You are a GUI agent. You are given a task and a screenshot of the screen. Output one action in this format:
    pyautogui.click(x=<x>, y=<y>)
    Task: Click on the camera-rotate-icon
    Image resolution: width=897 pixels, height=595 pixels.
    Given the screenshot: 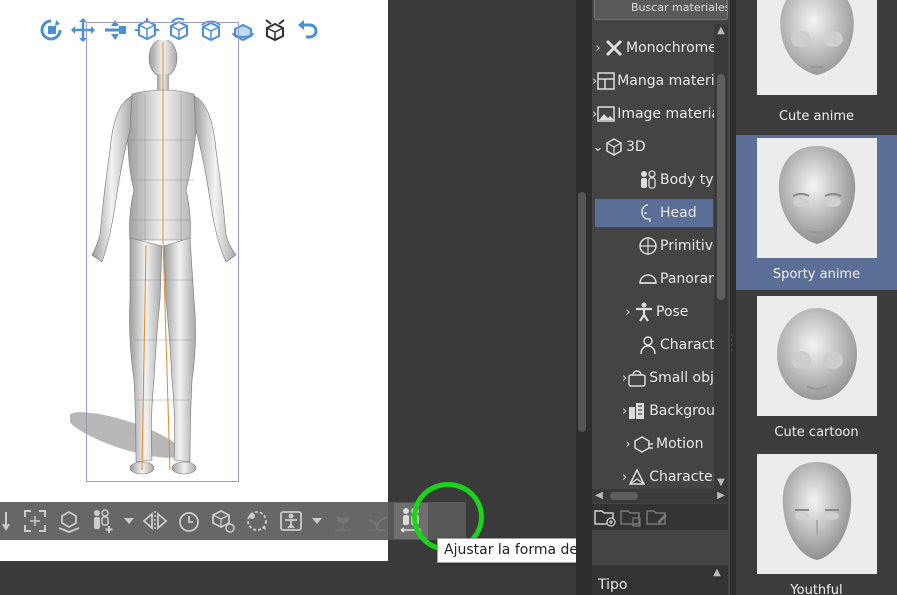 What is the action you would take?
    pyautogui.click(x=51, y=30)
    